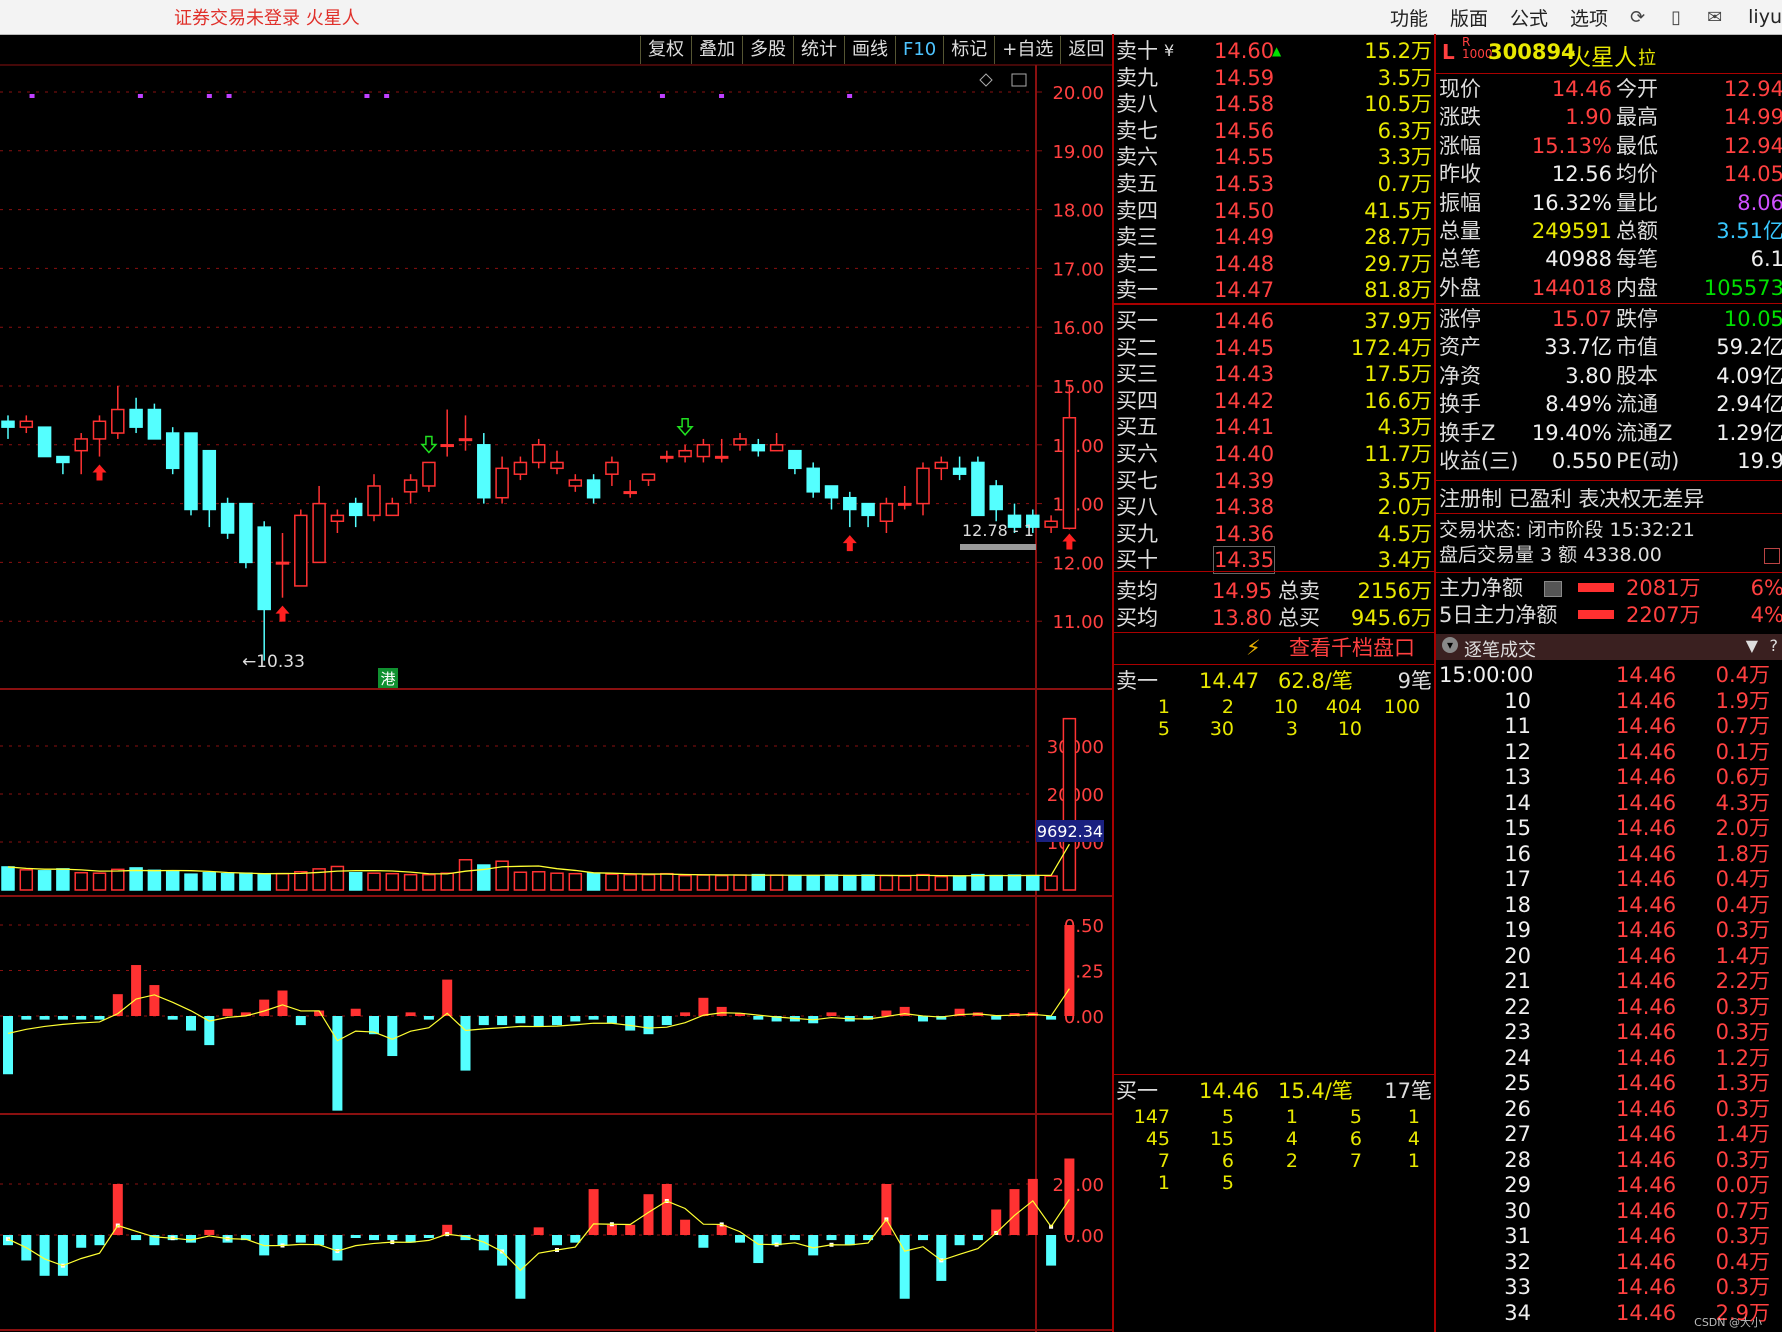  What do you see at coordinates (919, 50) in the screenshot?
I see `toolbar-f10: F10` at bounding box center [919, 50].